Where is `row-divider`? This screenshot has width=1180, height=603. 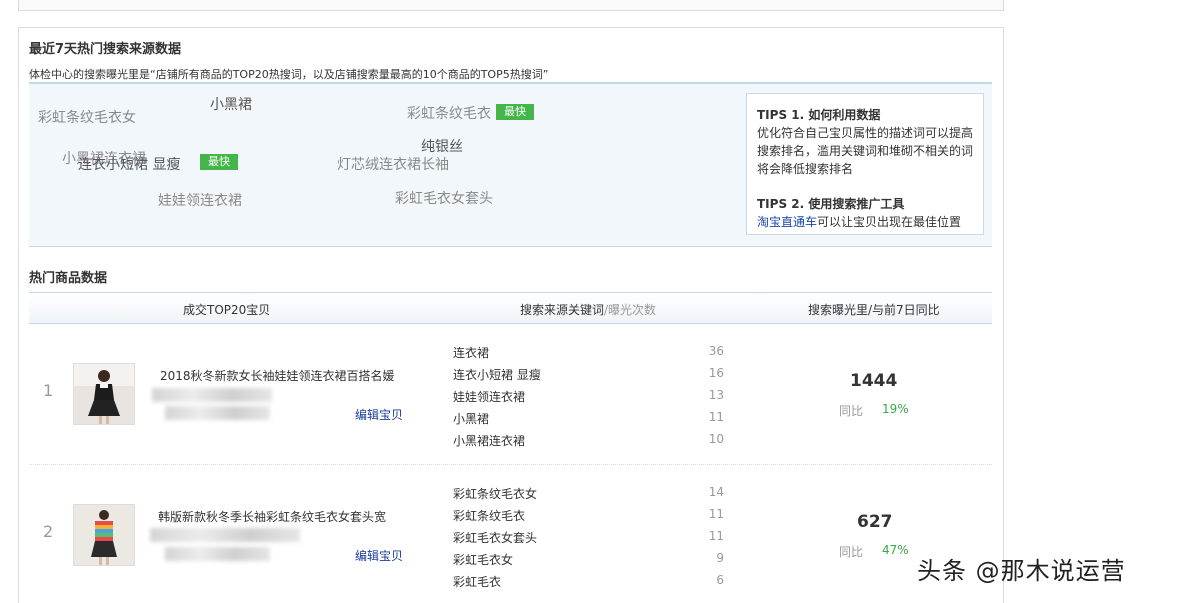 row-divider is located at coordinates (510, 464).